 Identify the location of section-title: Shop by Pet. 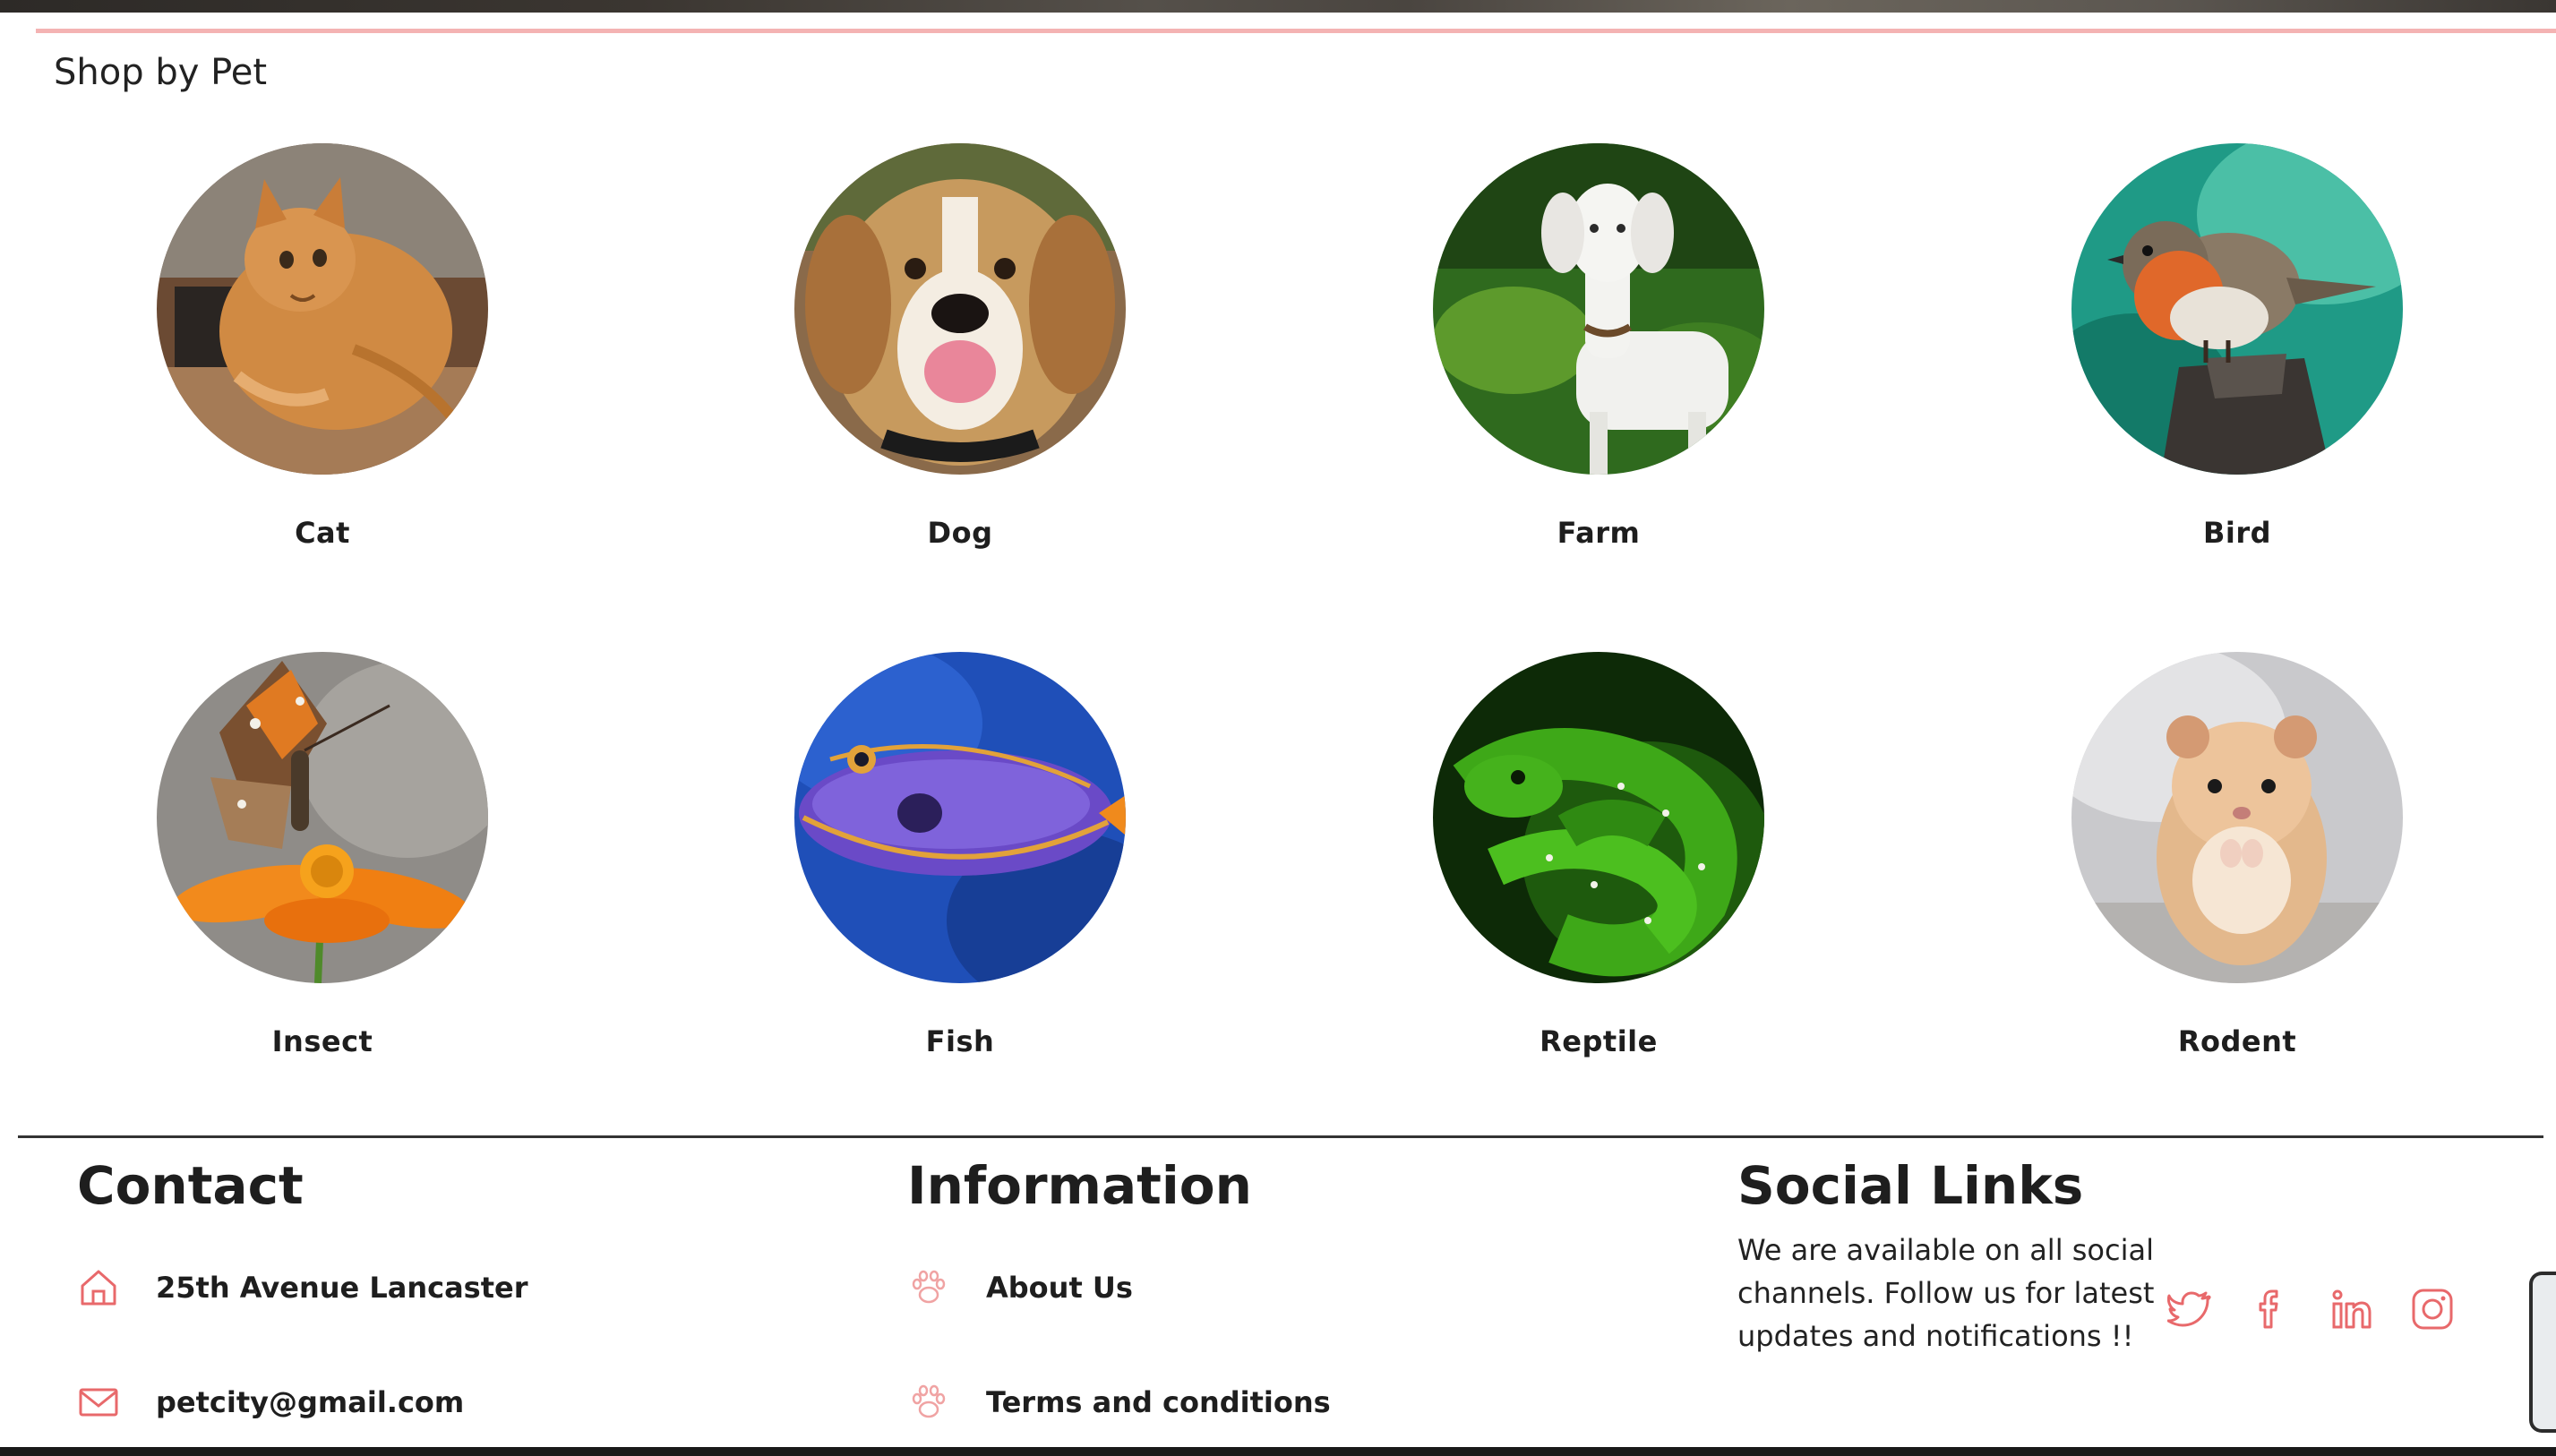
(161, 72).